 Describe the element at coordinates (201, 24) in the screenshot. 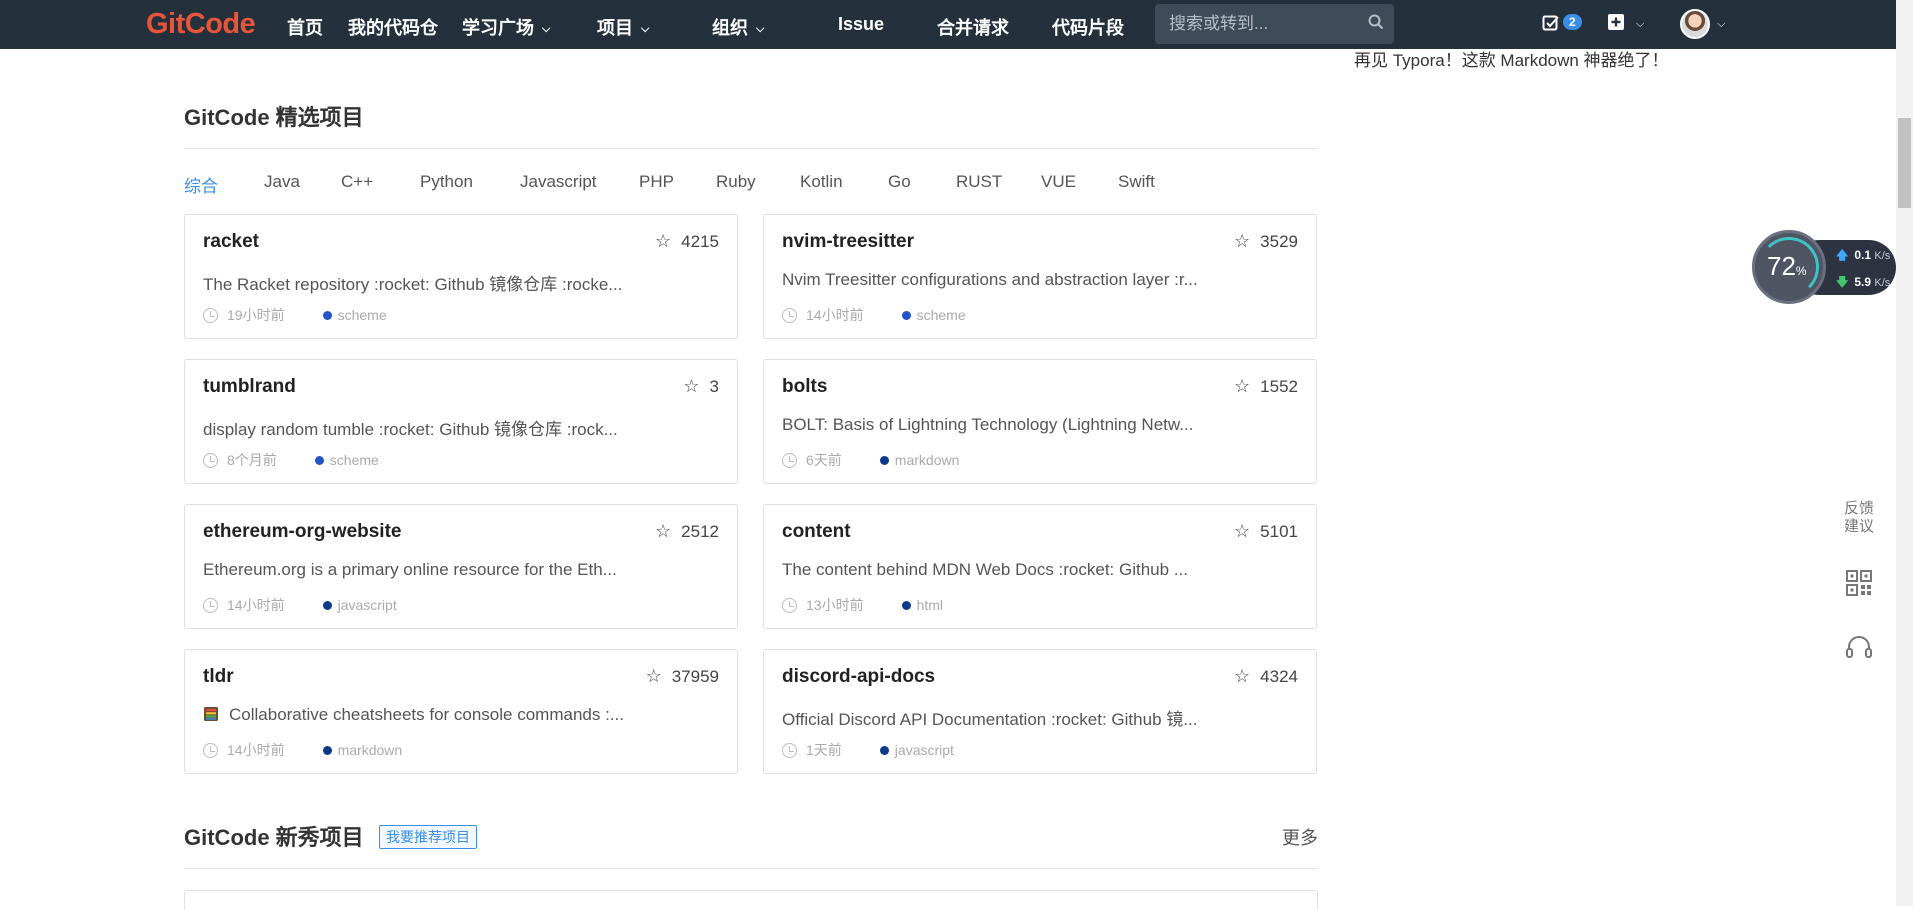

I see `gitcode-logo: GitCode` at that location.